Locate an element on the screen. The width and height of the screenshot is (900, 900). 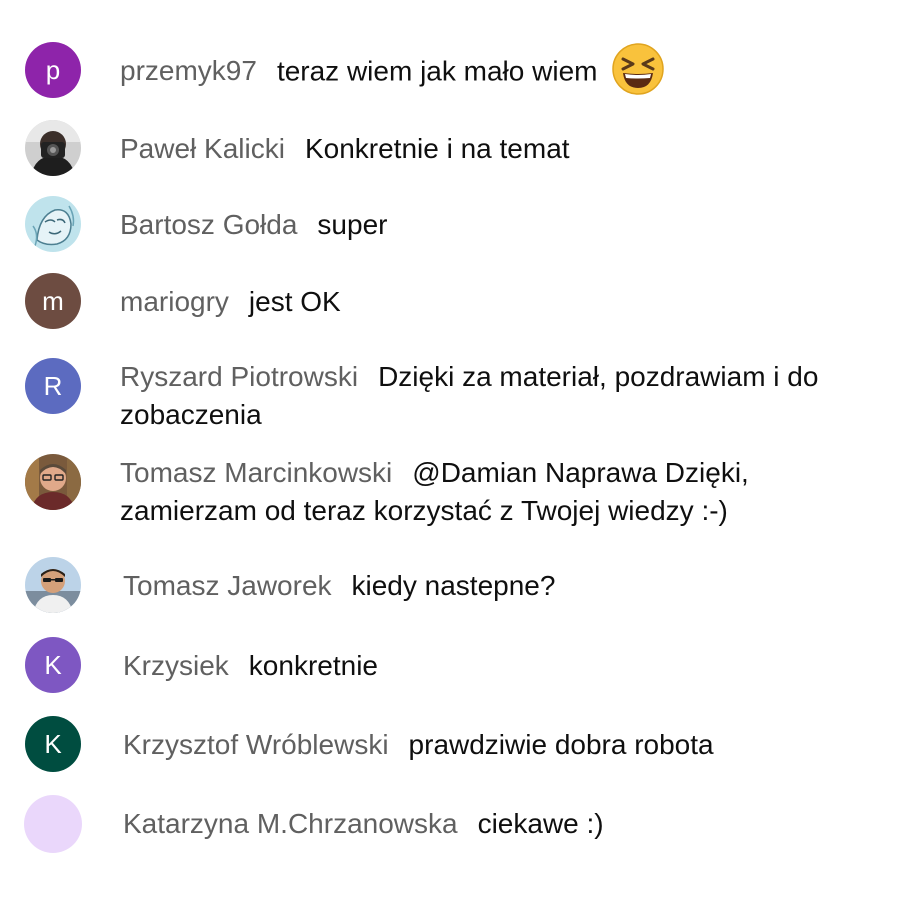
author-name: Krzysiek is located at coordinates (176, 665).